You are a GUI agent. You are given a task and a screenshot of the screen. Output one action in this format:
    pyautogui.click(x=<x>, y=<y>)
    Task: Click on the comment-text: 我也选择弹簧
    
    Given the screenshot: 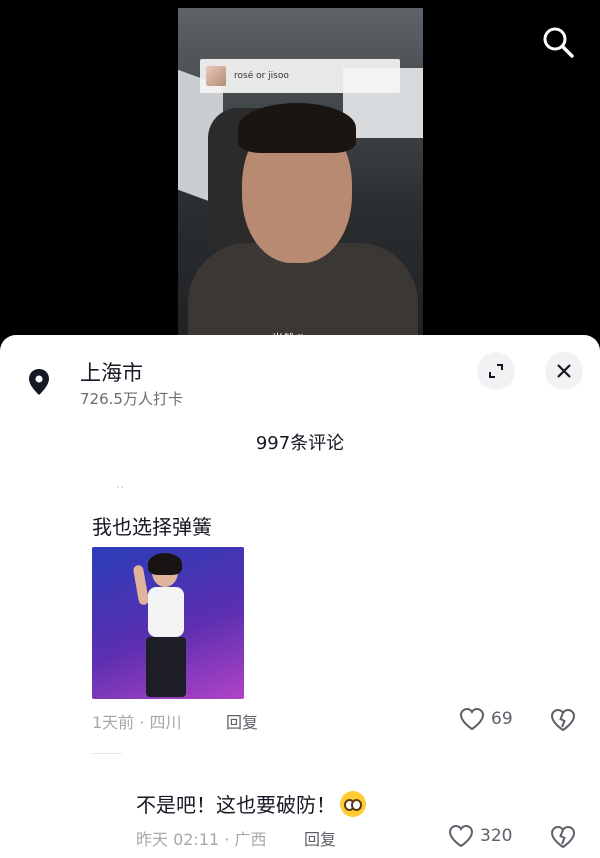 What is the action you would take?
    pyautogui.click(x=152, y=527)
    